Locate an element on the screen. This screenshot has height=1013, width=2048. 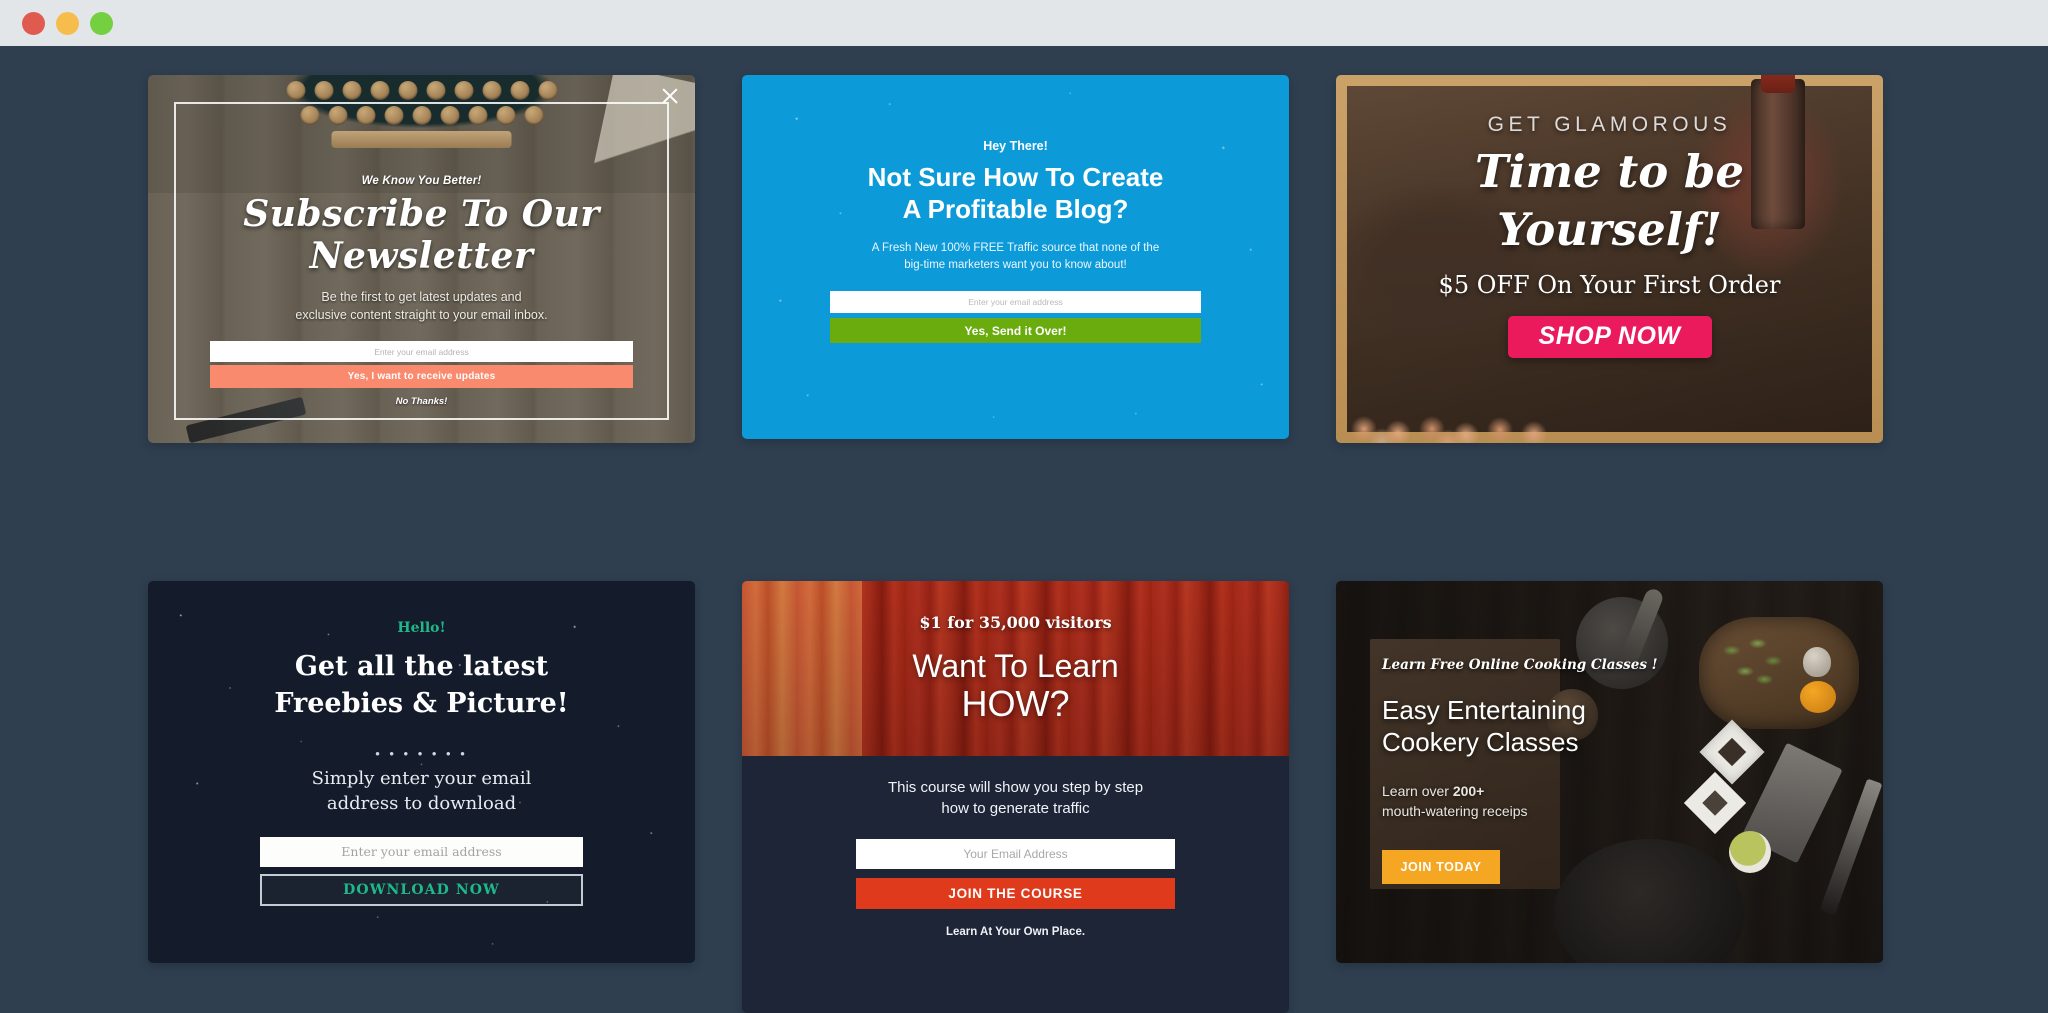
page-title-line-1: Want To Learn is located at coordinates (1015, 666).